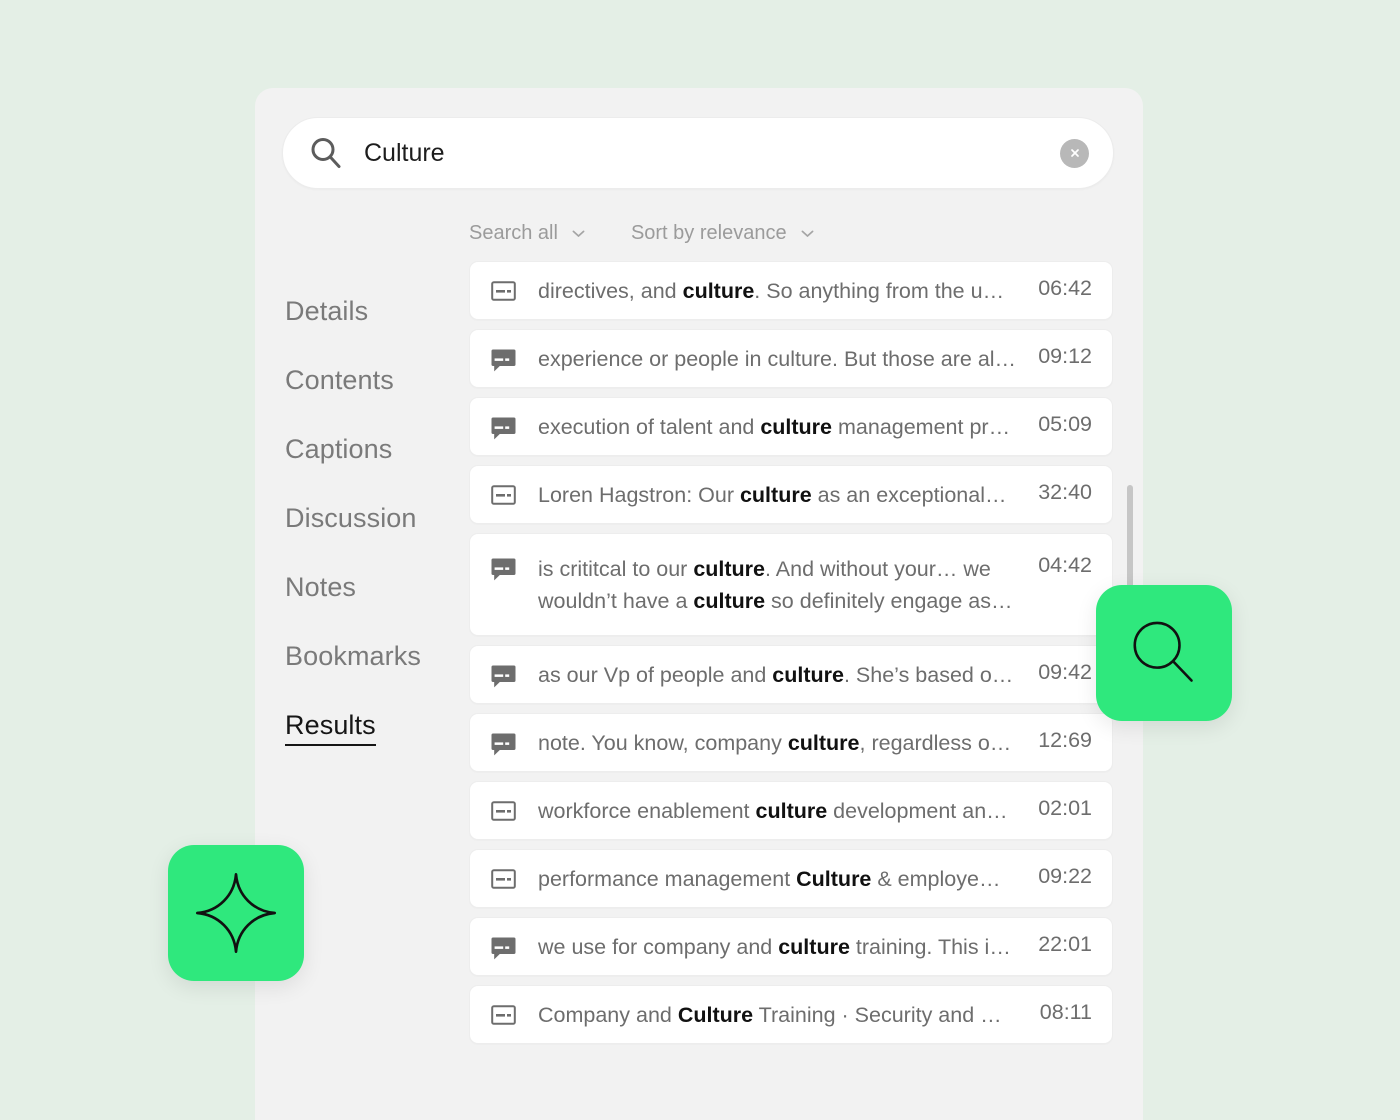  I want to click on sidebar-item-results: Results, so click(330, 728).